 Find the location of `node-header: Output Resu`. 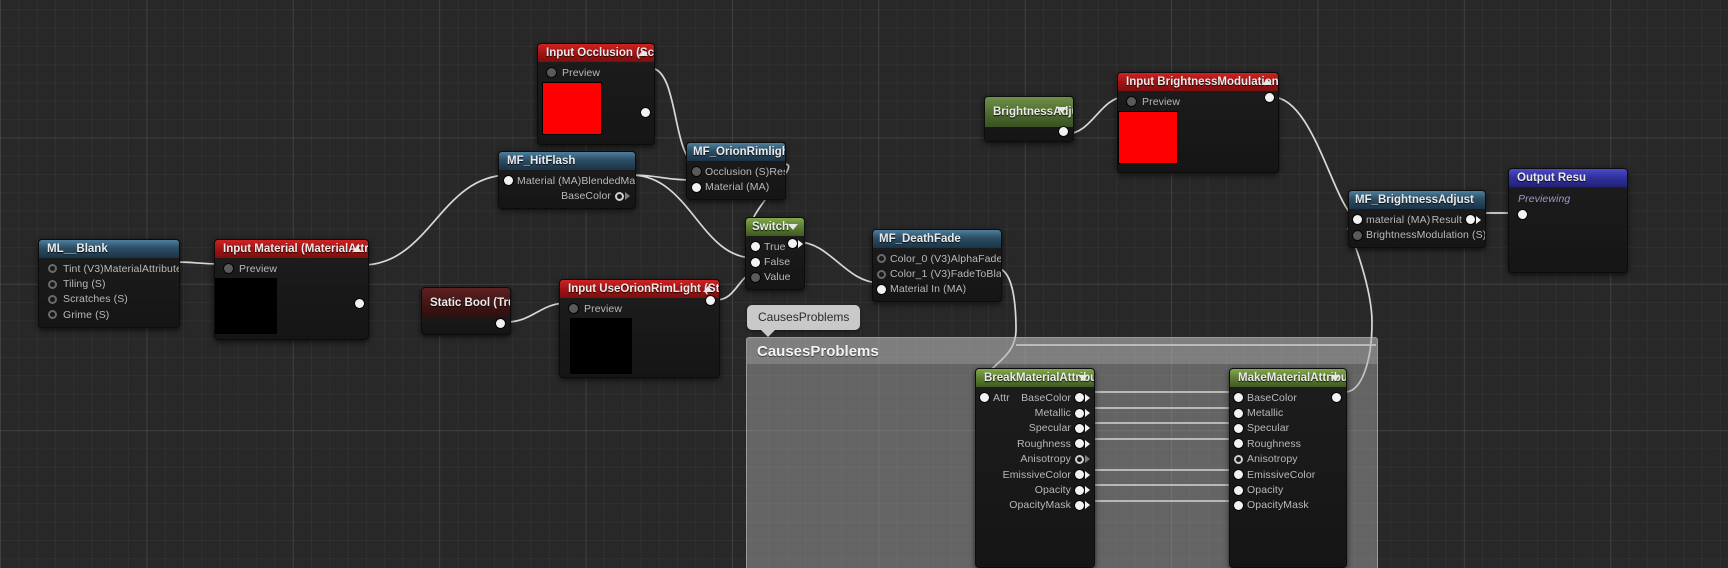

node-header: Output Resu is located at coordinates (1568, 178).